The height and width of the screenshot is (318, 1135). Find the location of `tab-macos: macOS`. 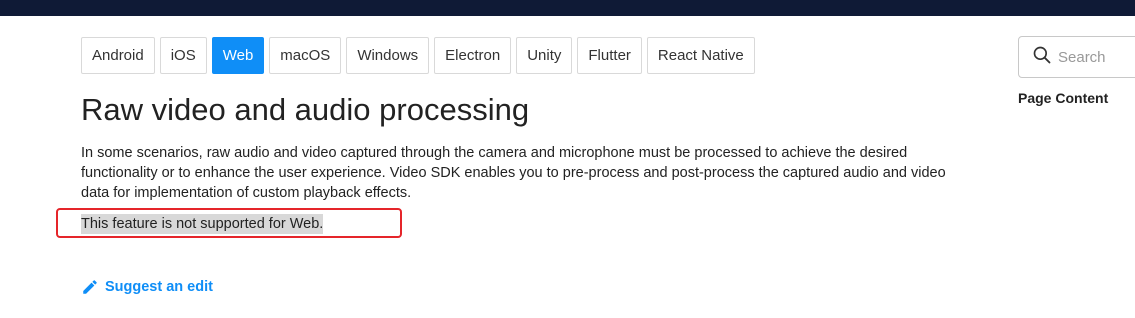

tab-macos: macOS is located at coordinates (305, 55).